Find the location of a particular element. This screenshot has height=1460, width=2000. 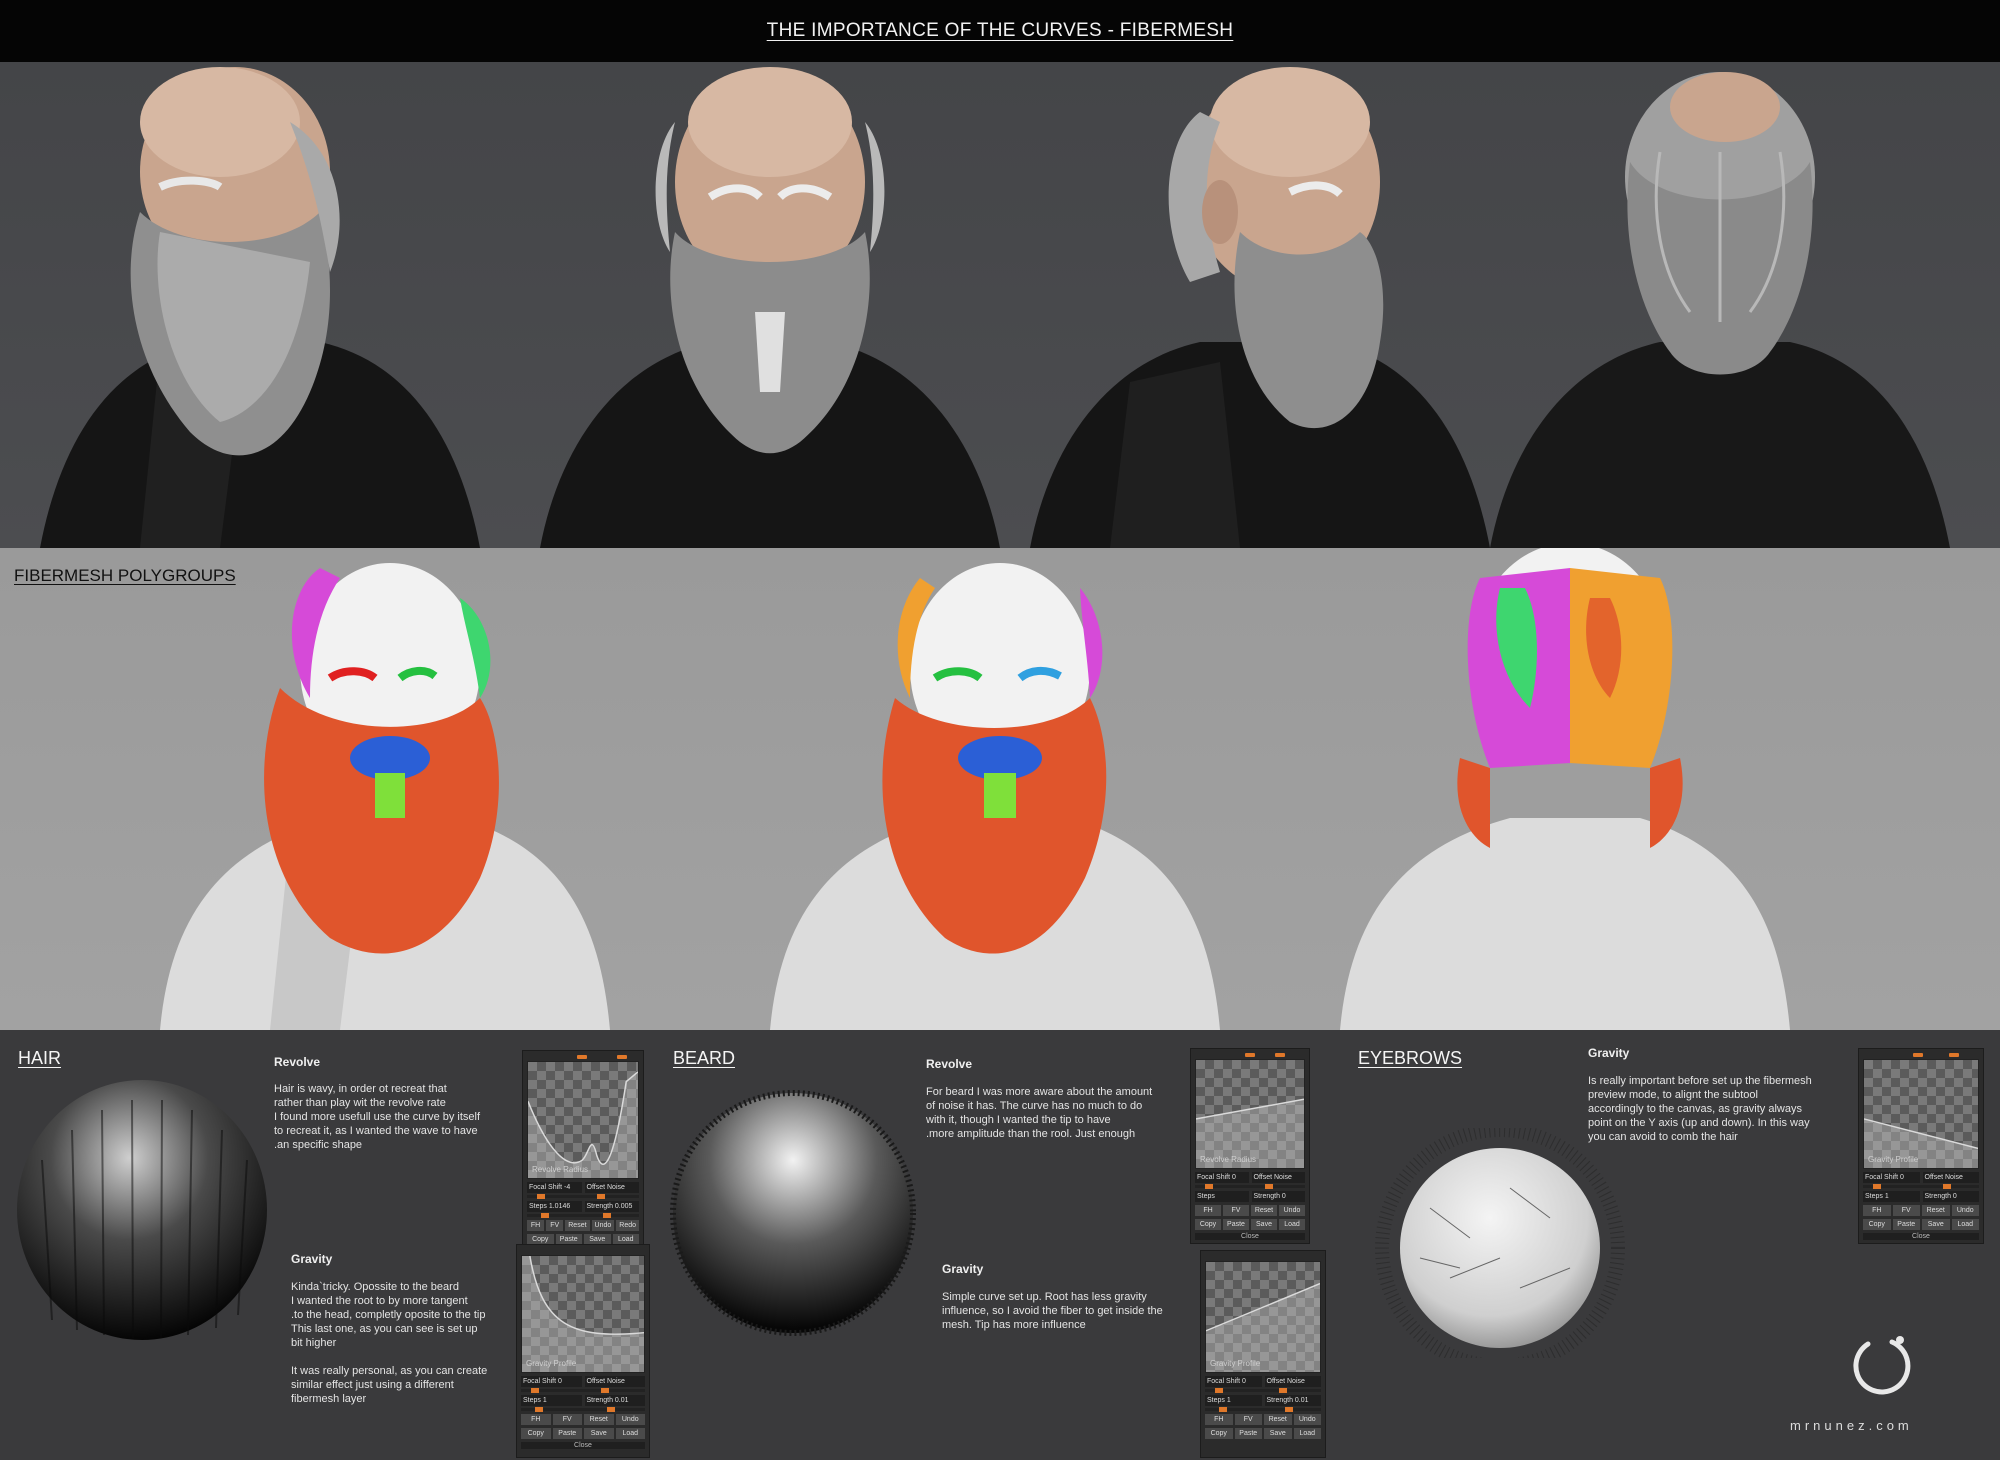

hair-section-title: HAIR is located at coordinates (40, 1058).